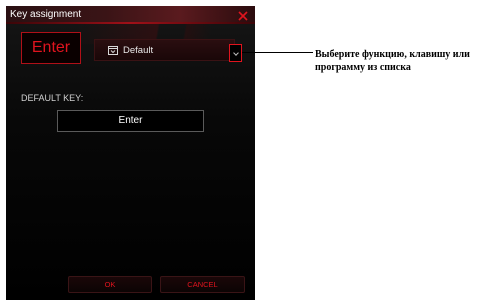 The image size is (497, 300). What do you see at coordinates (138, 50) in the screenshot?
I see `function-select-value: Default` at bounding box center [138, 50].